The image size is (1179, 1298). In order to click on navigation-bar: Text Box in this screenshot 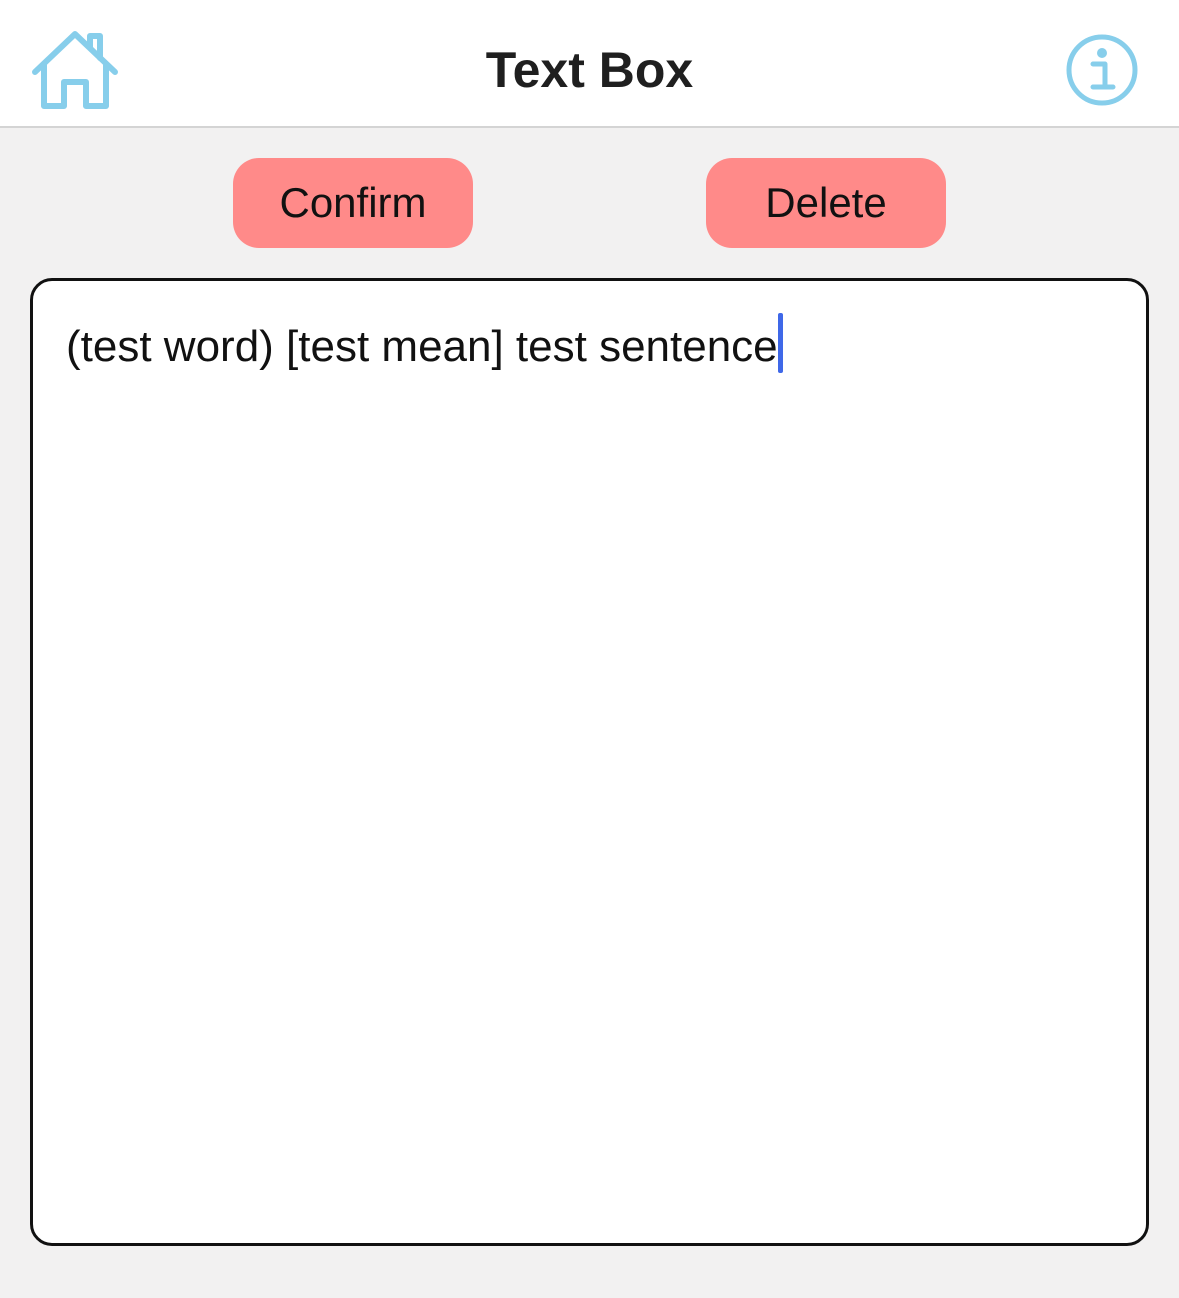, I will do `click(589, 64)`.